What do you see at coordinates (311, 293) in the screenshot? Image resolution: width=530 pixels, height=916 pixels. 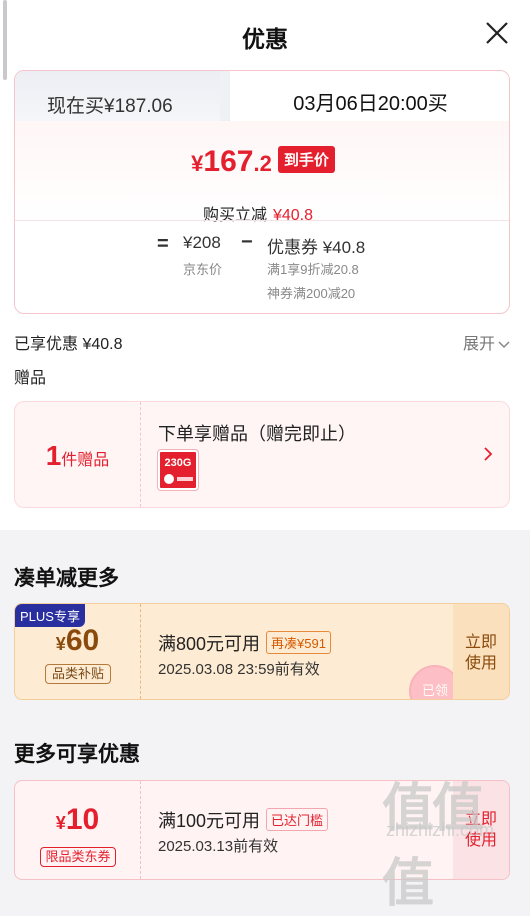 I see `coupon-detail-2: 神券满200减20` at bounding box center [311, 293].